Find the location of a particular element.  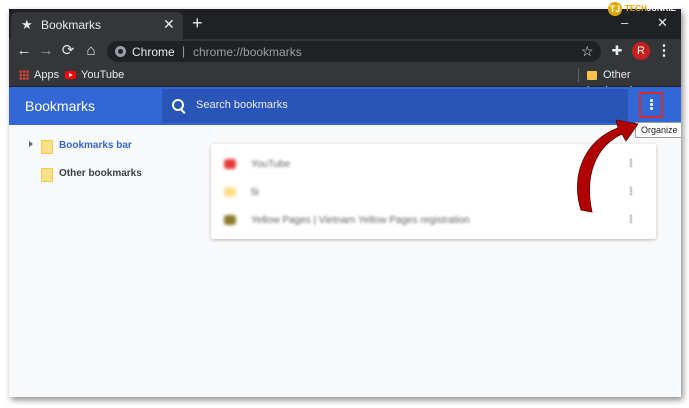

watermark-text: TECHJUNKIE is located at coordinates (650, 8).